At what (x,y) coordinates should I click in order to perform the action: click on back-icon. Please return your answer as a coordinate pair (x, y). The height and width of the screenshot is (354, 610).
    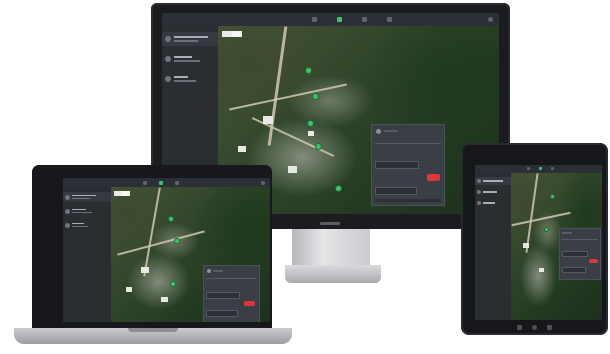
    Looking at the image, I should click on (519, 327).